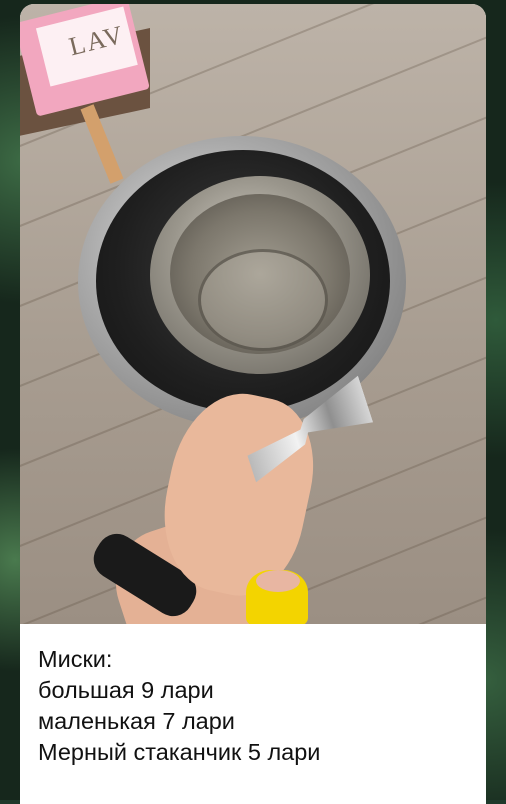  Describe the element at coordinates (263, 300) in the screenshot. I see `small-bowl-base` at that location.